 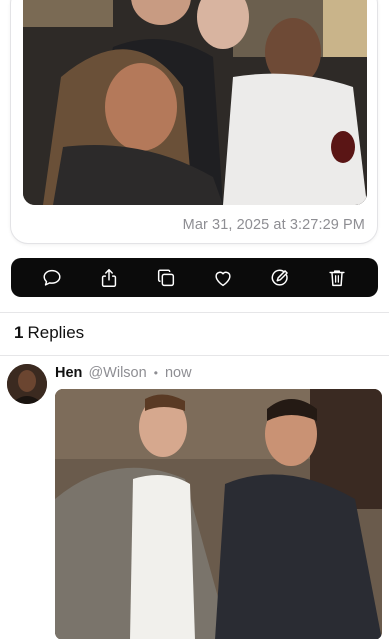 I want to click on comment-button, so click(x=52, y=278).